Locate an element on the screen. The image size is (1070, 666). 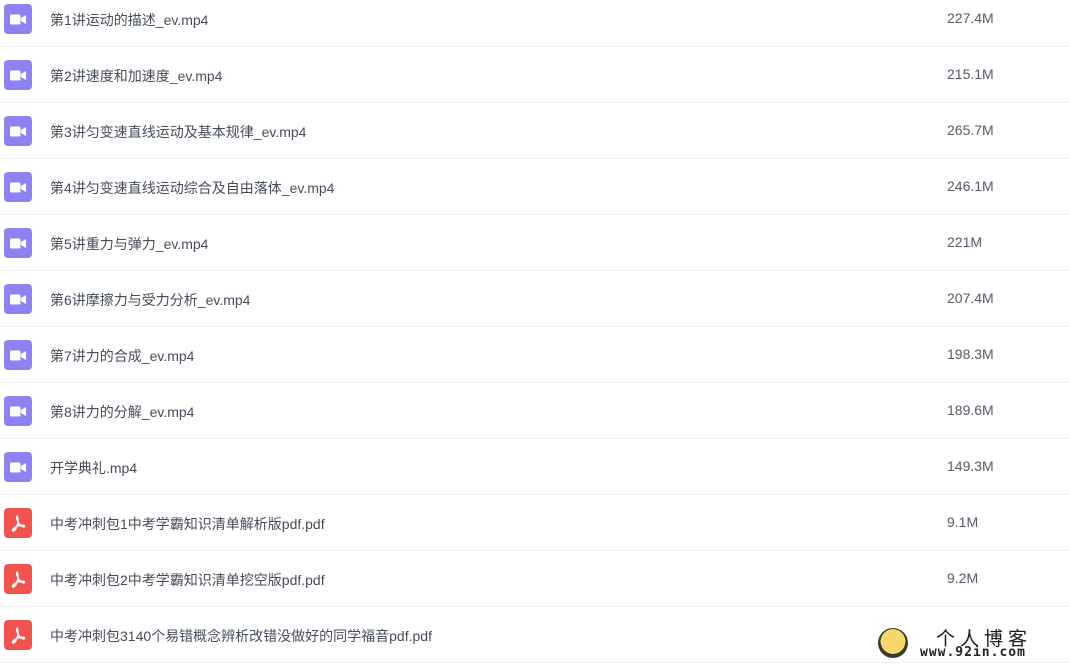
file-row: 中考冲刺包2中考学霸知识清单挖空版pdf.pdf 9.2M is located at coordinates (535, 579).